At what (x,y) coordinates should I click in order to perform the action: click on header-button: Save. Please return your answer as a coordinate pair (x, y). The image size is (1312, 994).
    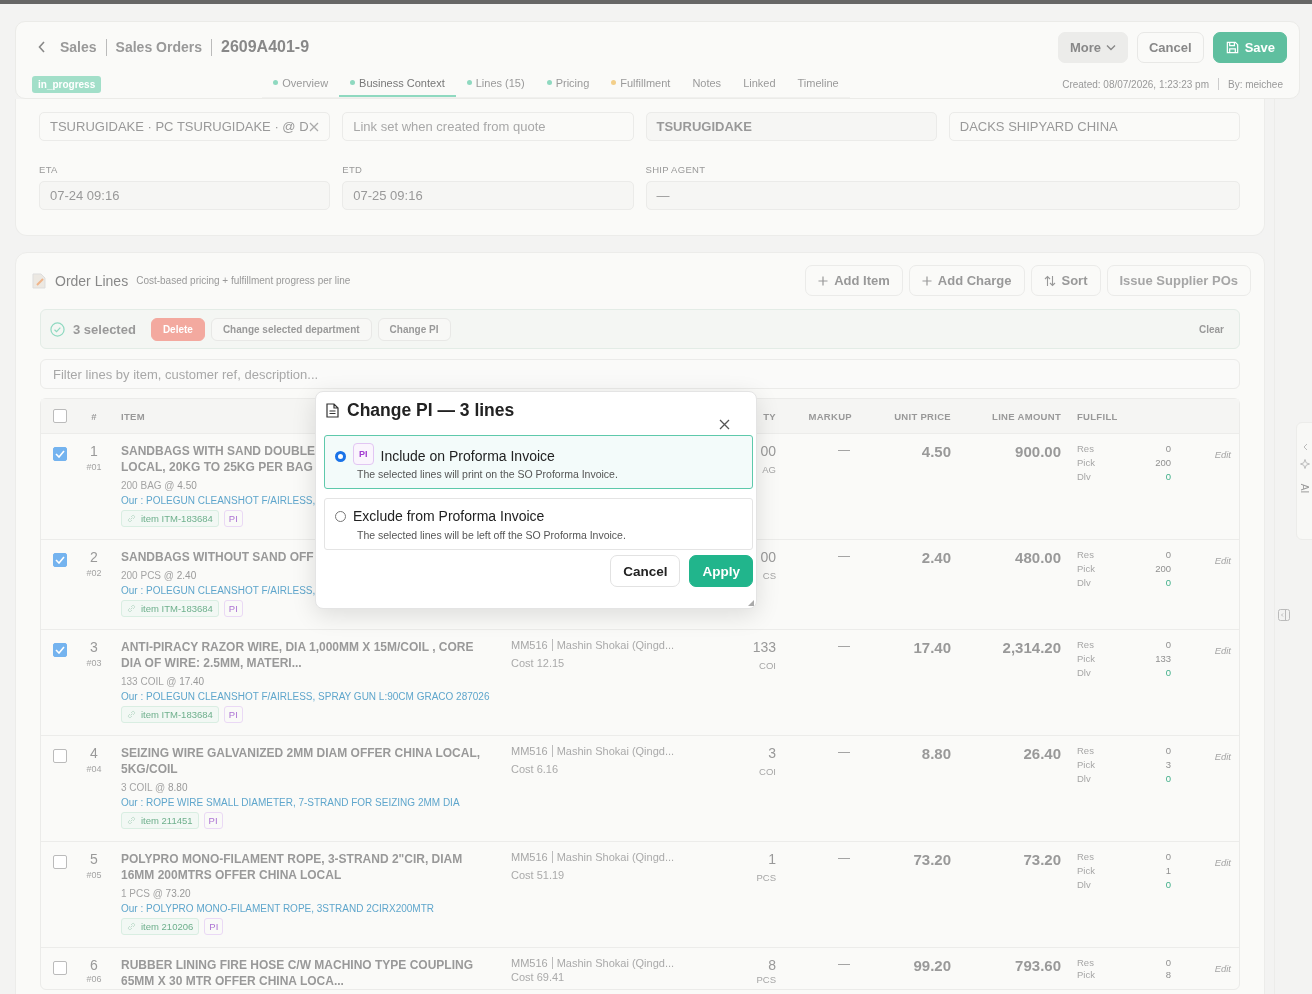
    Looking at the image, I should click on (1249, 47).